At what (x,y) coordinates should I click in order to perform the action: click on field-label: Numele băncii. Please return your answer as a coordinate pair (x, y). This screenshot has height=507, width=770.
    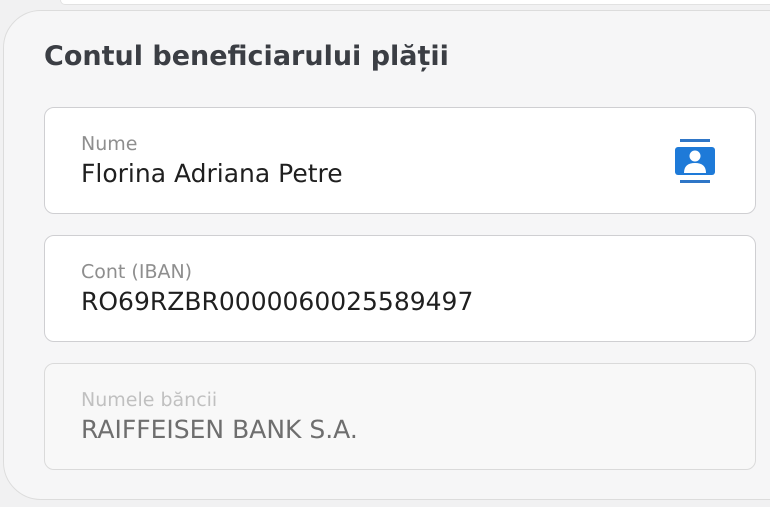
    Looking at the image, I should click on (149, 400).